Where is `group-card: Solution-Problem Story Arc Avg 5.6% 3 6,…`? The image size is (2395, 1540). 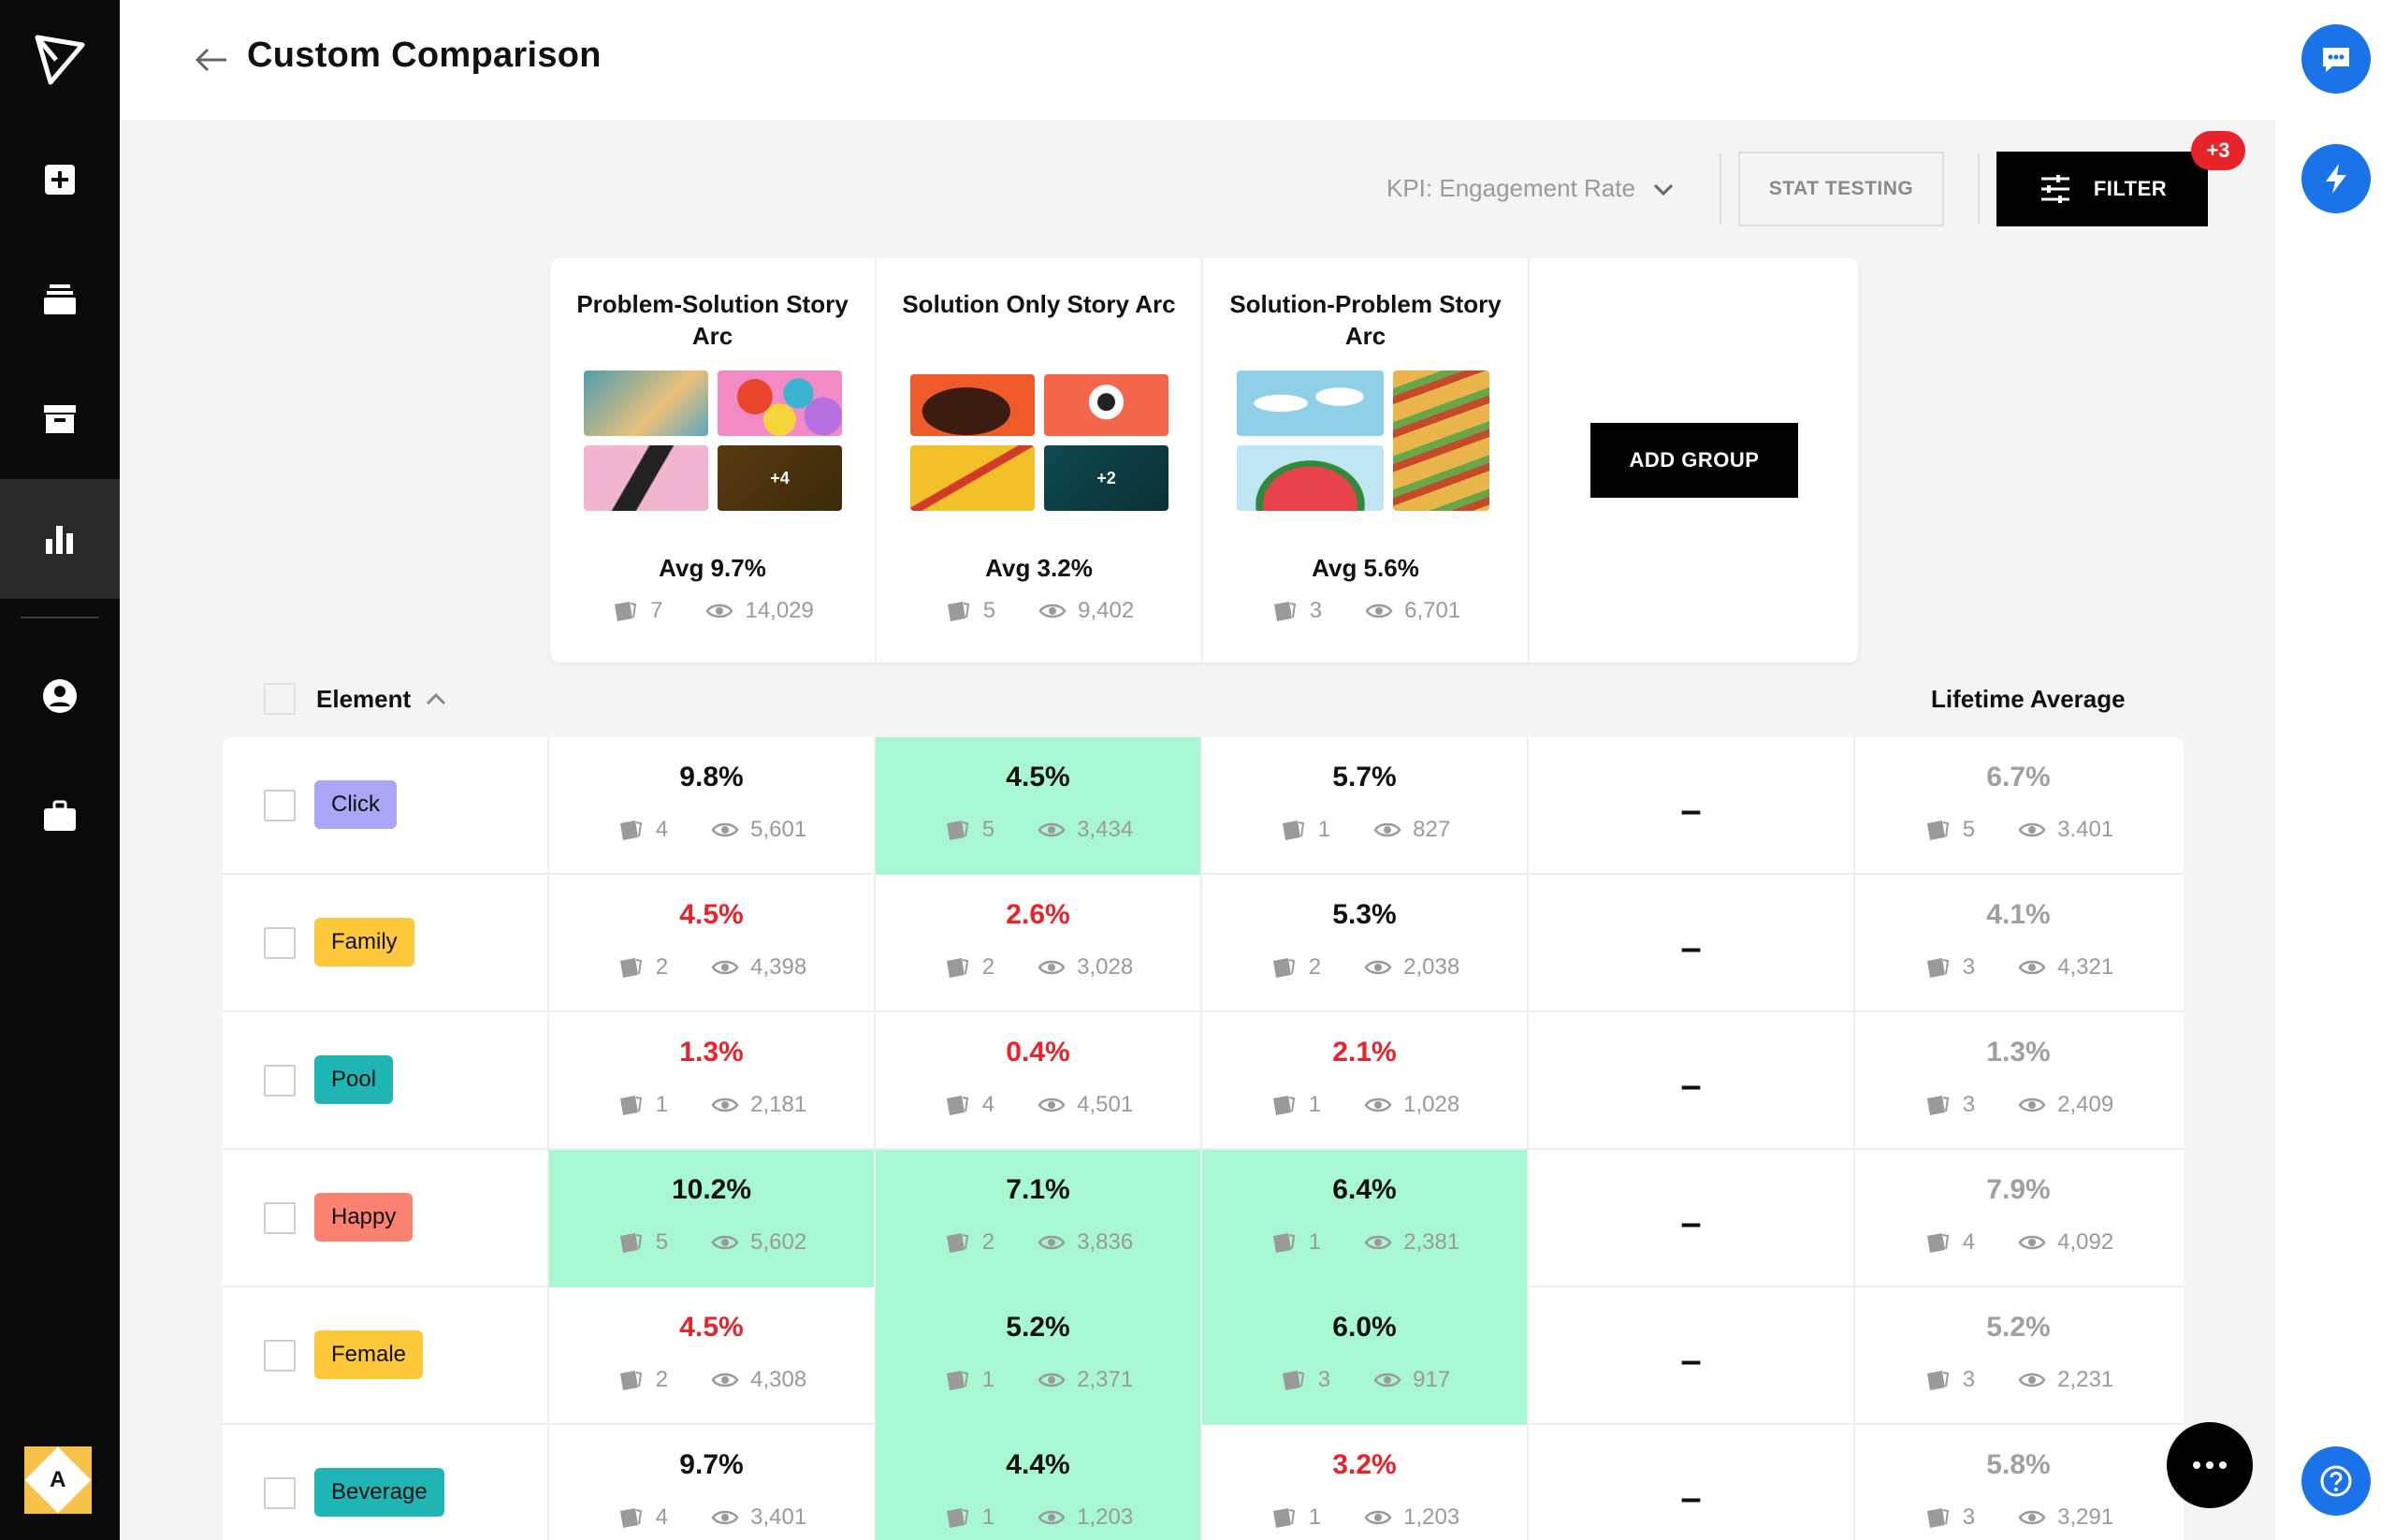 group-card: Solution-Problem Story Arc Avg 5.6% 3 6,… is located at coordinates (1366, 460).